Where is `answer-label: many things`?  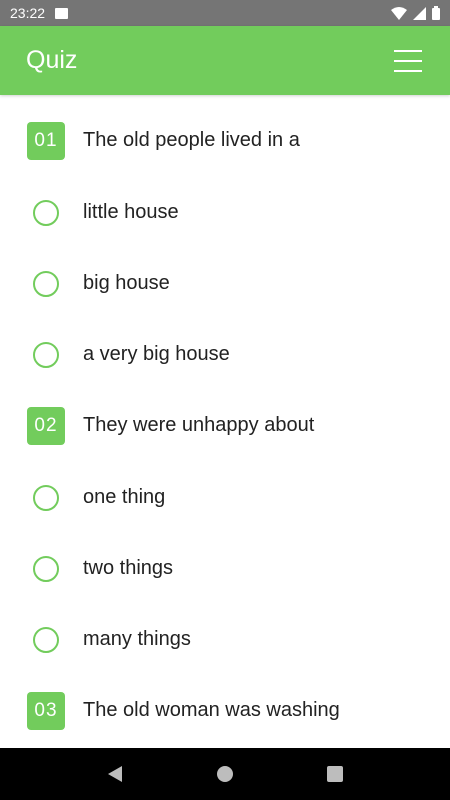
answer-label: many things is located at coordinates (137, 639).